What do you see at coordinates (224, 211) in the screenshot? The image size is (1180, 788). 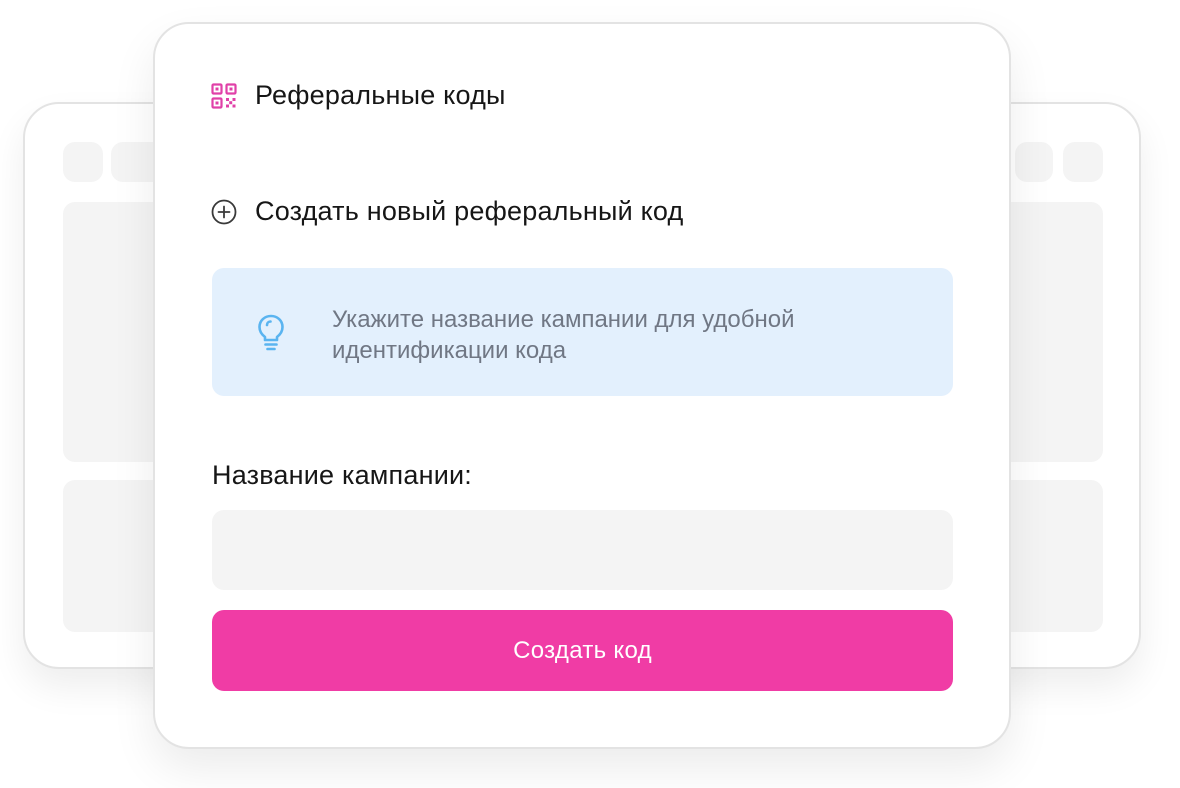 I see `plus-circle-icon` at bounding box center [224, 211].